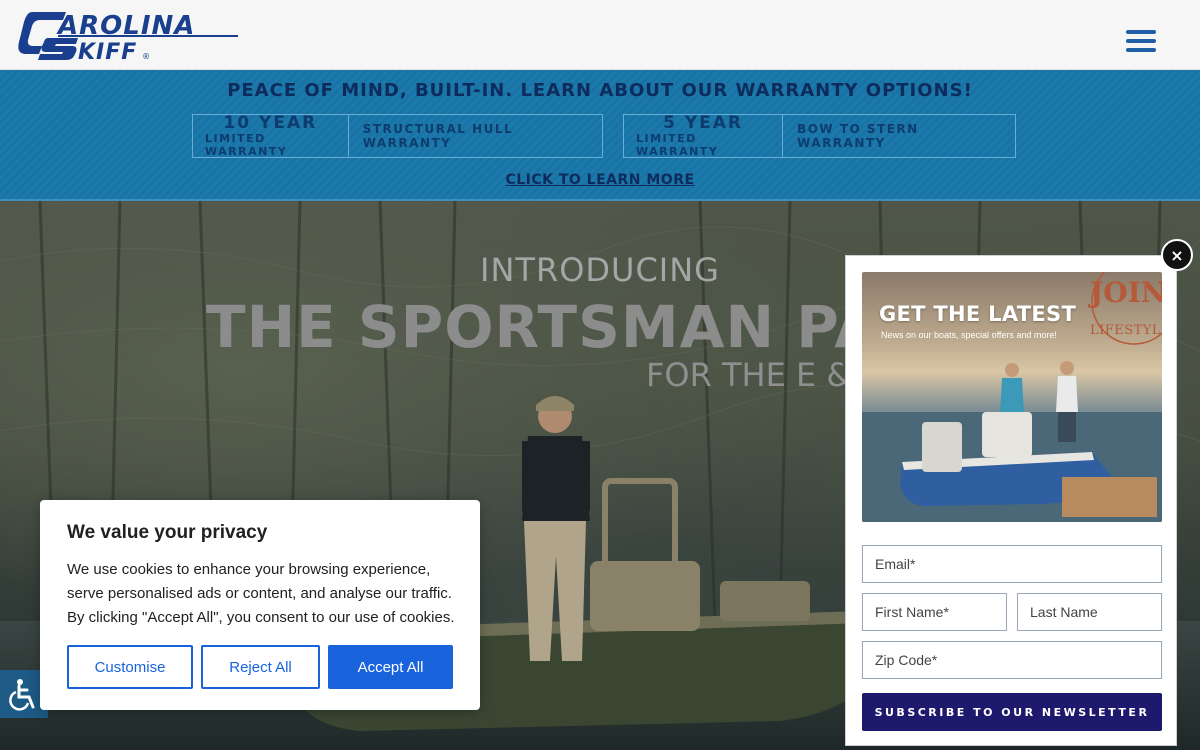  I want to click on promo-join: JOIN, so click(1126, 292).